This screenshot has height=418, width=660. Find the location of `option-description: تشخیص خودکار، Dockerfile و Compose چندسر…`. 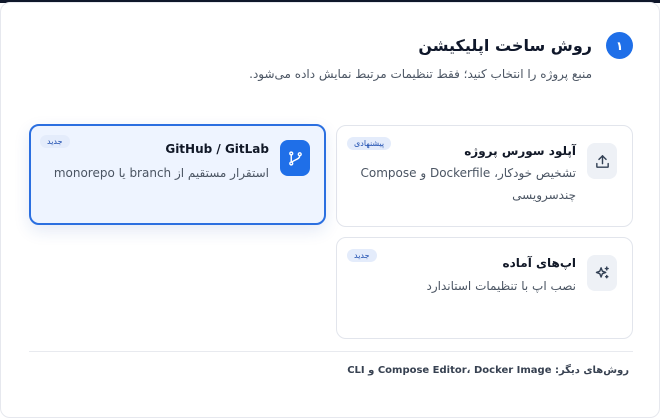

option-description: تشخیص خودکار، Dockerfile و Compose چندسر… is located at coordinates (468, 184).